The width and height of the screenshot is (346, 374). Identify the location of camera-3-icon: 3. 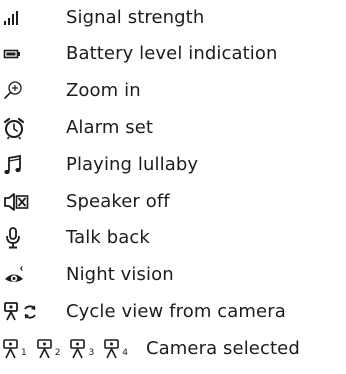
(81, 349).